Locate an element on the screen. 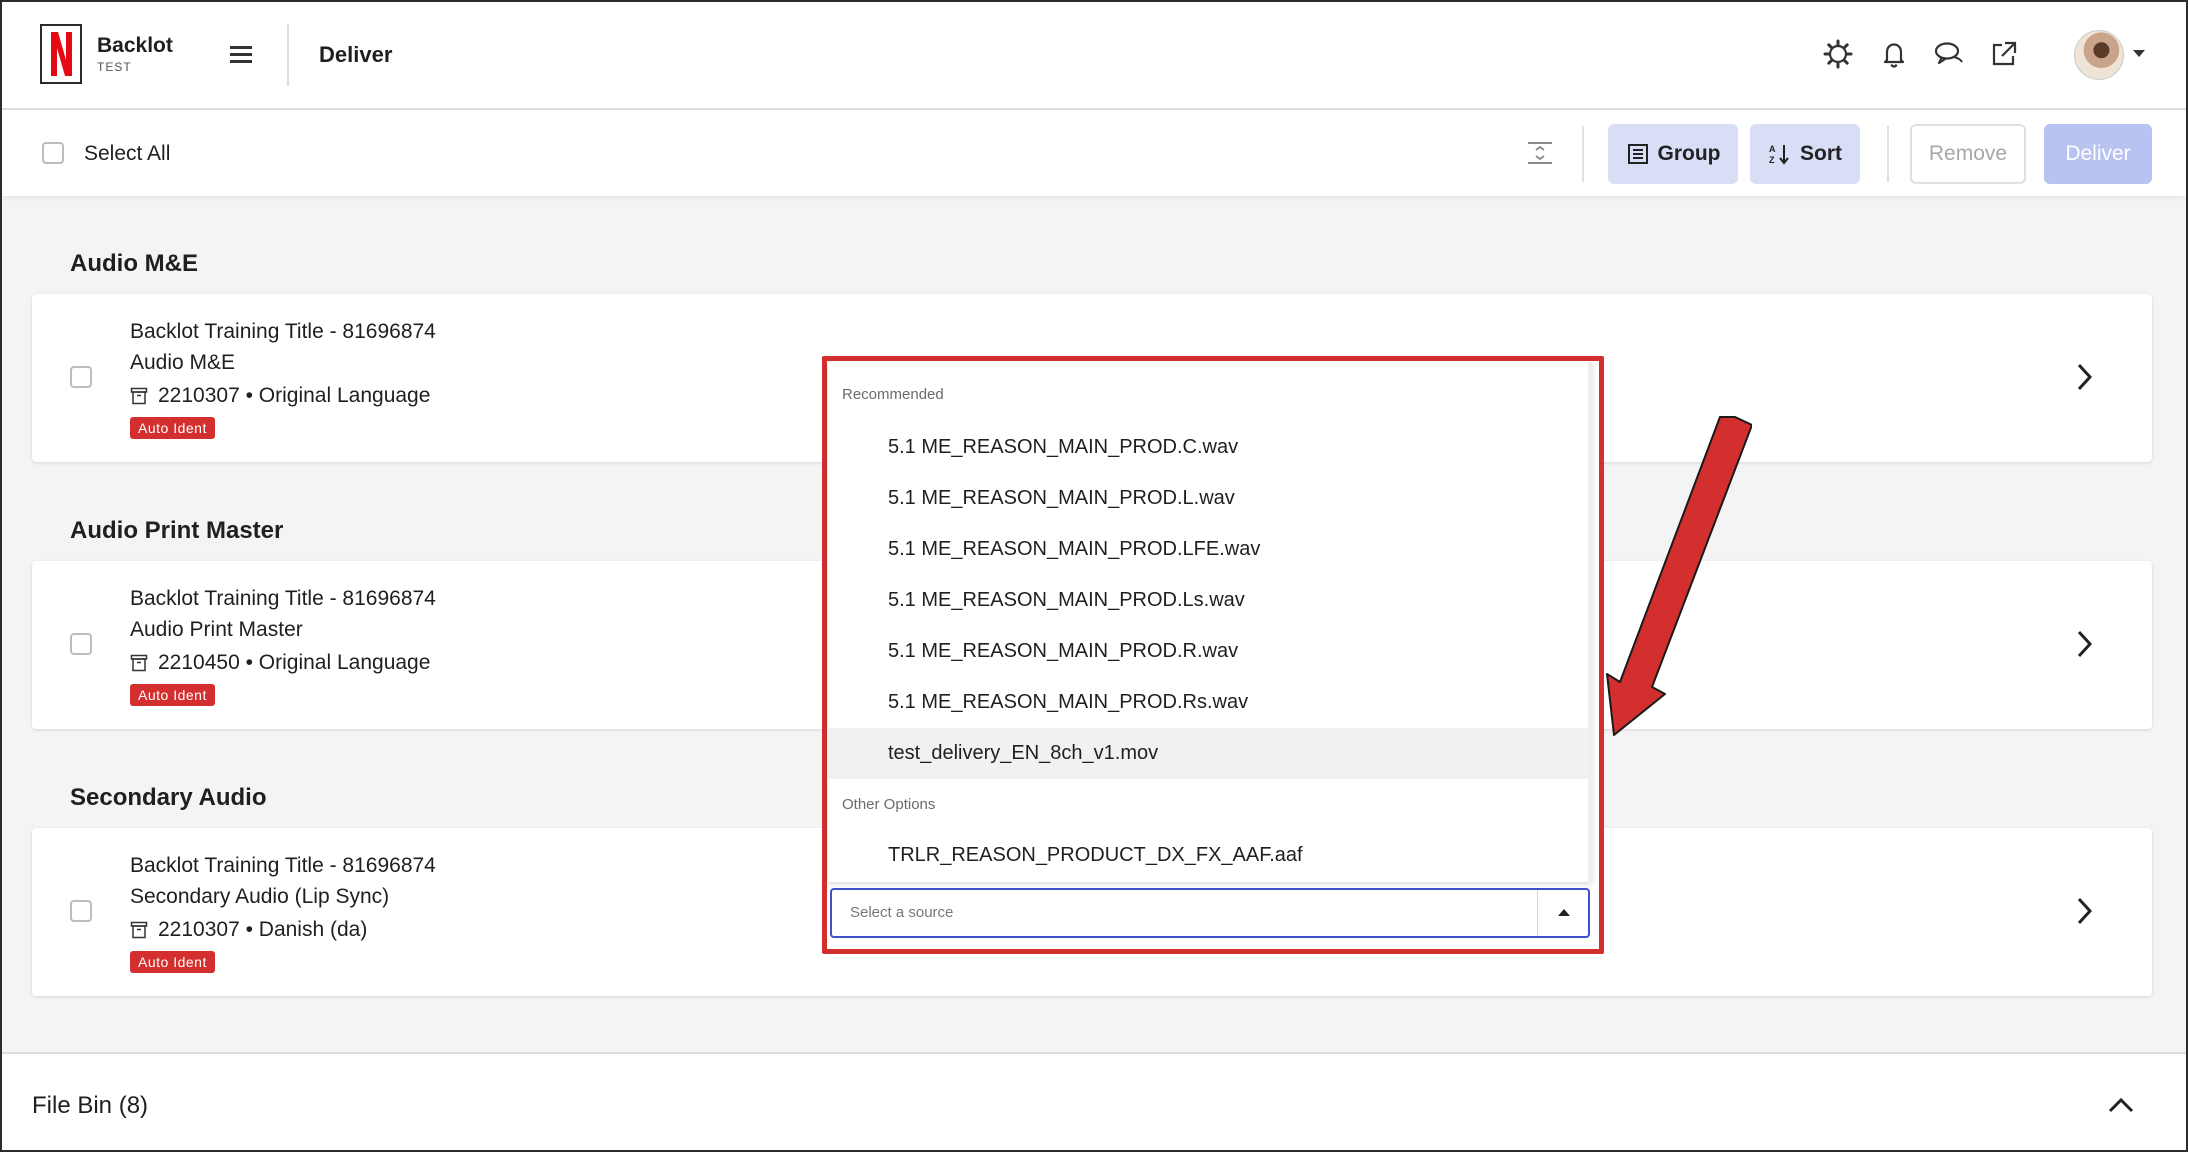 This screenshot has height=1152, width=2188. select-all-label: Select All is located at coordinates (127, 153).